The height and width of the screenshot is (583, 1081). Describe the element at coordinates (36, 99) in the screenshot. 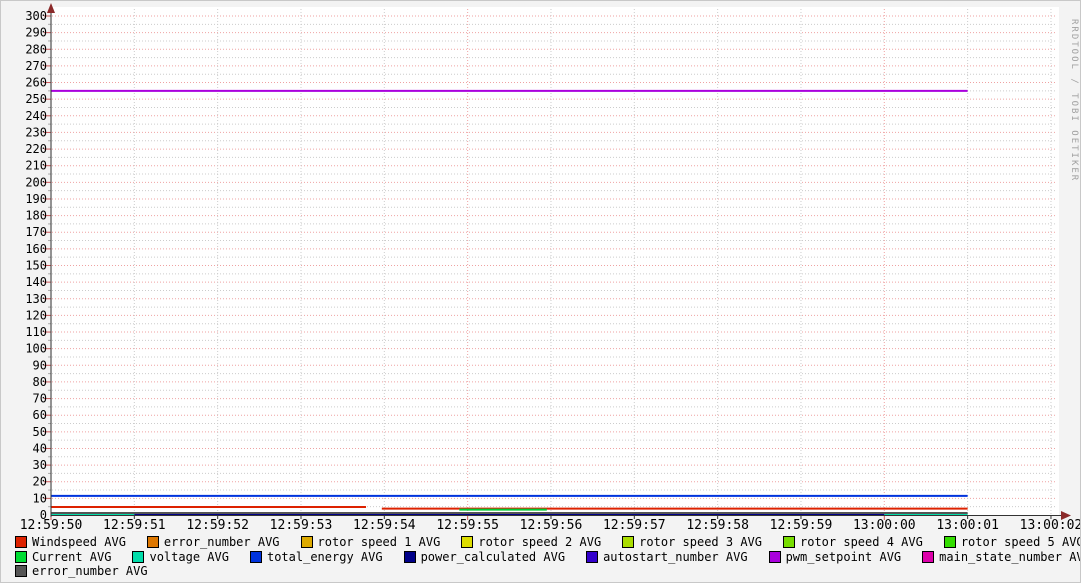

I see `y-axis-label: 250` at that location.